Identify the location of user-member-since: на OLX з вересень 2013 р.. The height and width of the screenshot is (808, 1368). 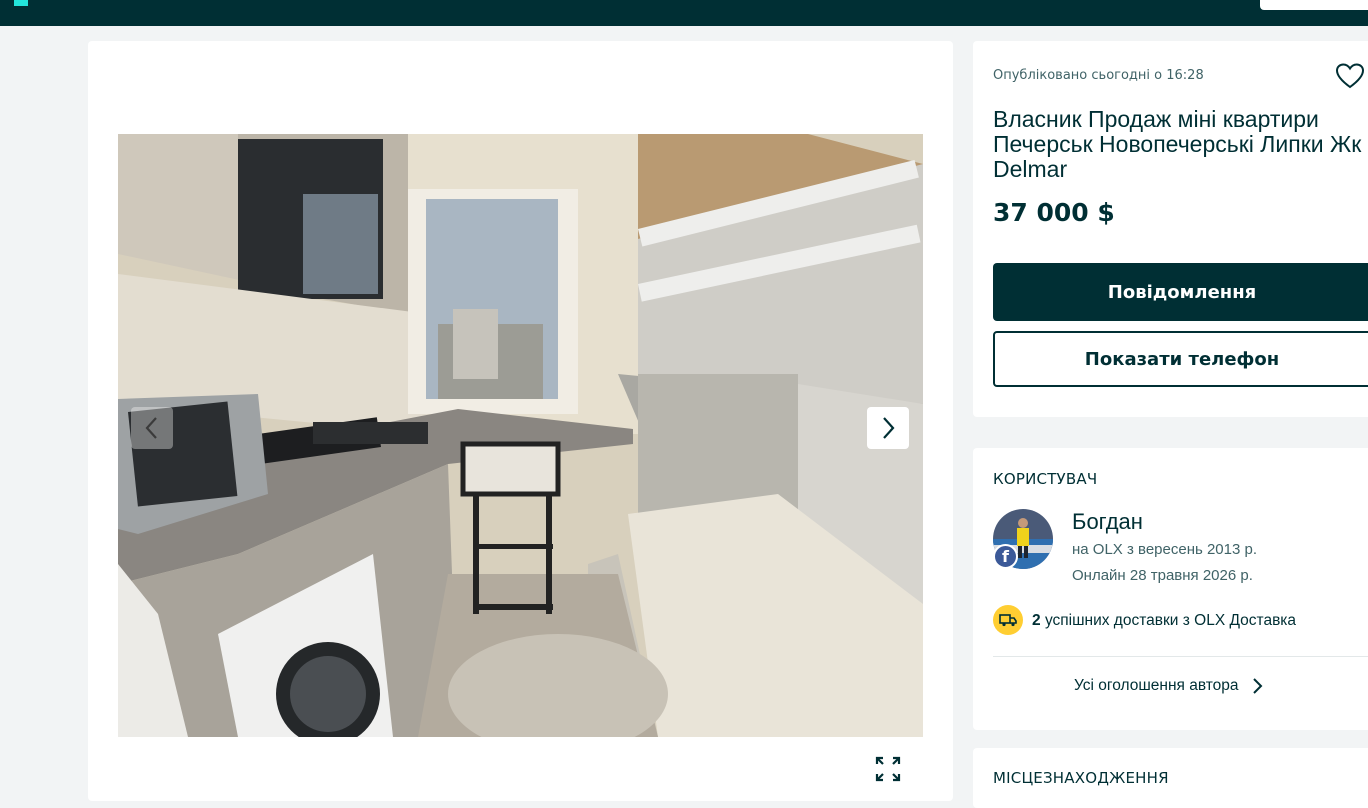
(1165, 549).